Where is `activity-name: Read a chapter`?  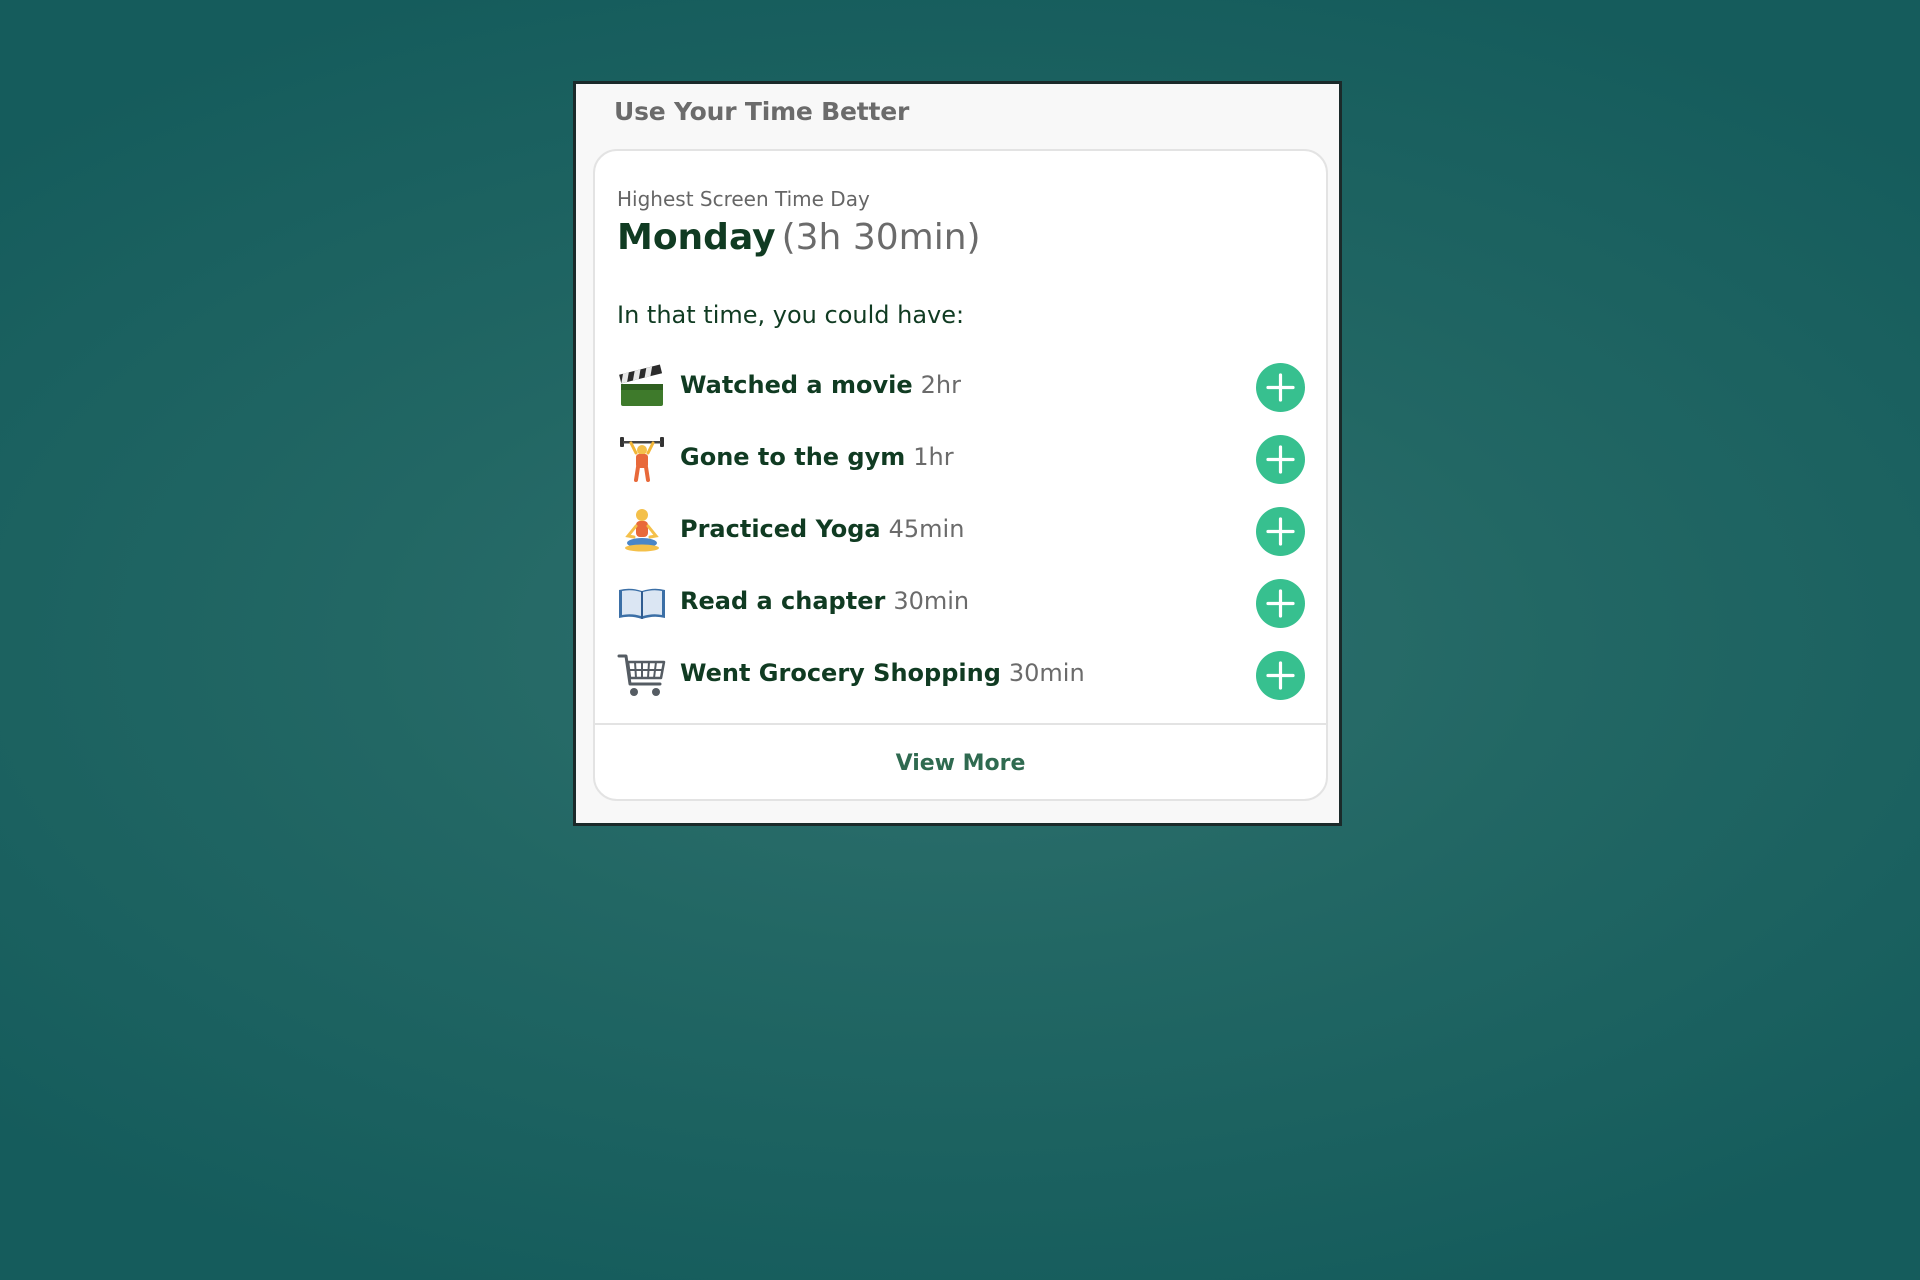
activity-name: Read a chapter is located at coordinates (783, 601).